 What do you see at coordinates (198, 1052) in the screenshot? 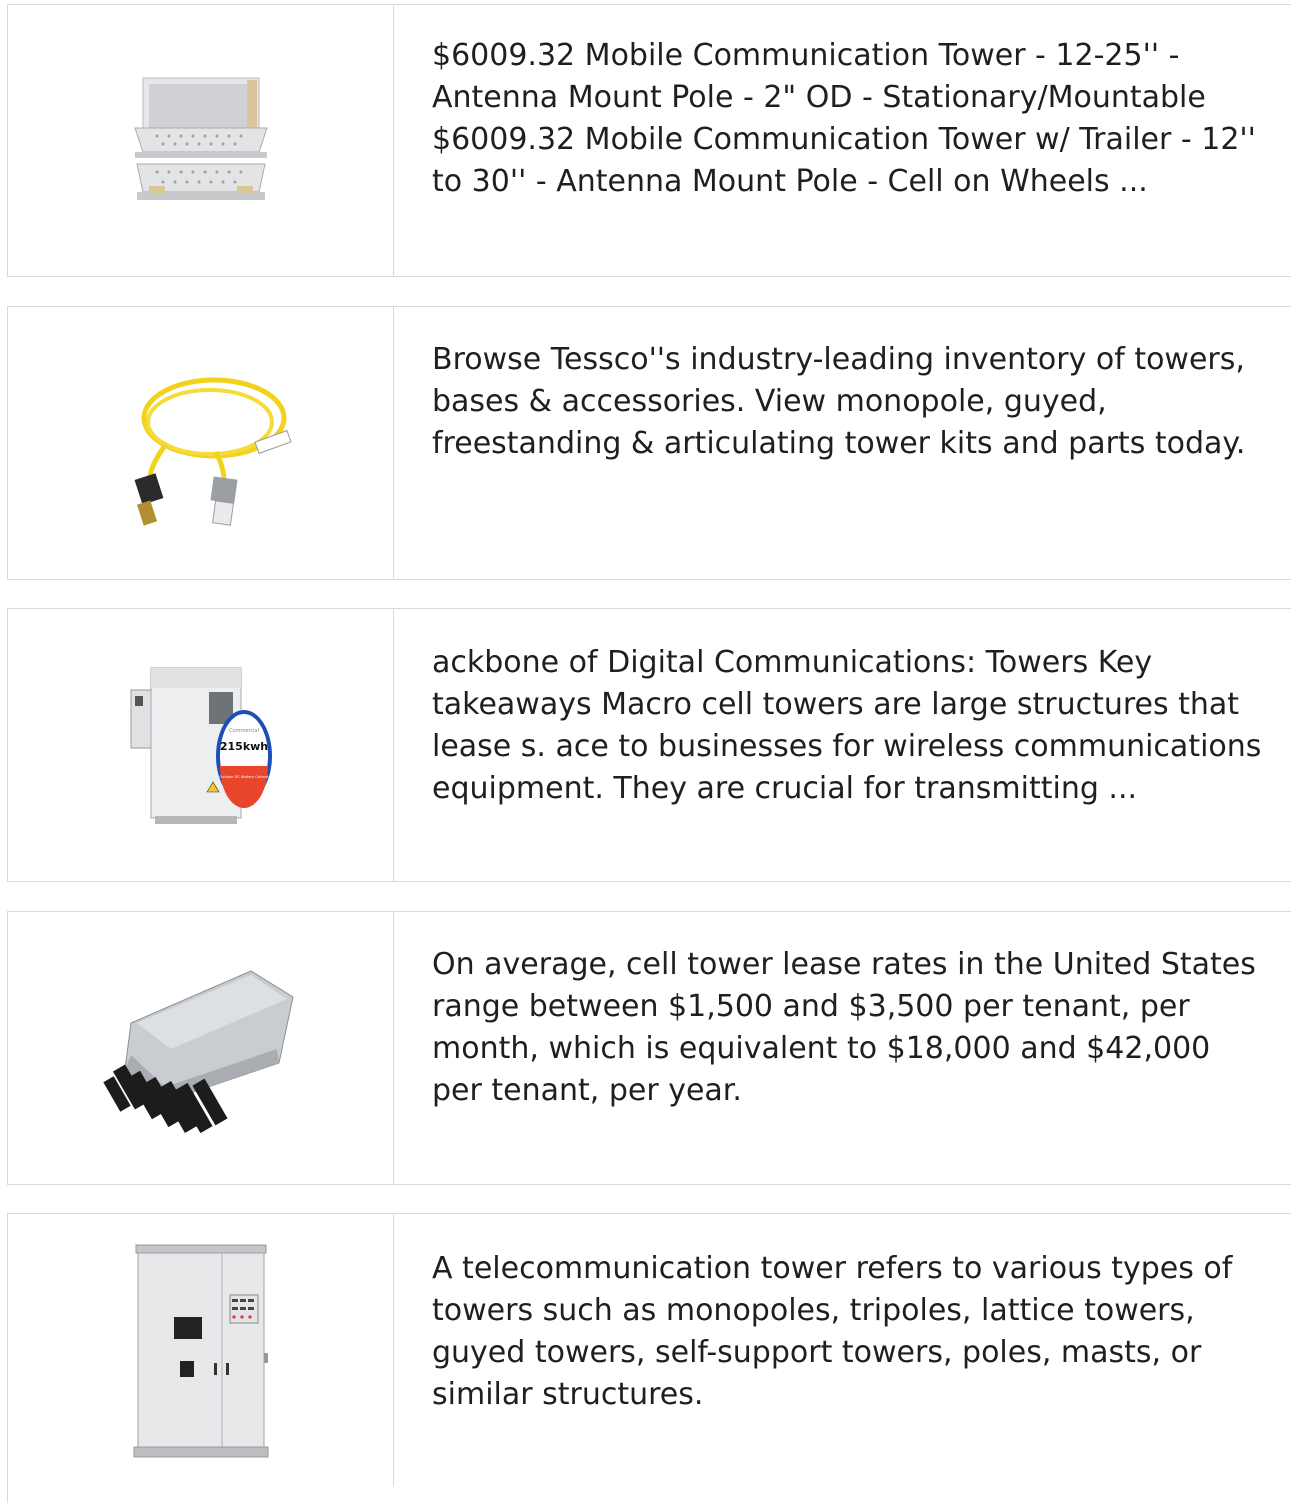
I see `distribution-box-icon` at bounding box center [198, 1052].